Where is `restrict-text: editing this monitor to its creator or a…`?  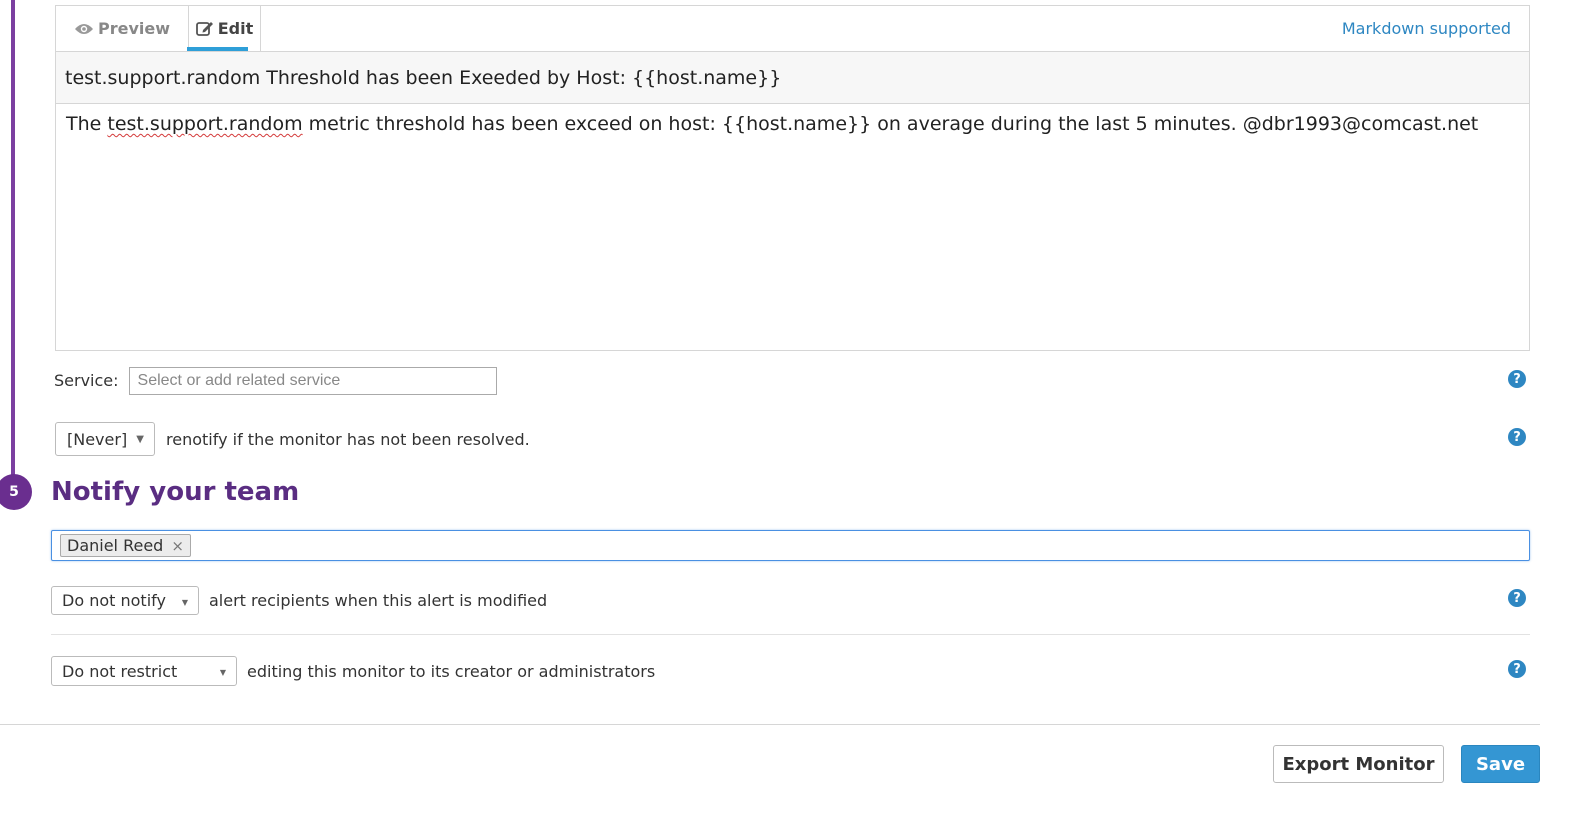
restrict-text: editing this monitor to its creator or a… is located at coordinates (451, 671).